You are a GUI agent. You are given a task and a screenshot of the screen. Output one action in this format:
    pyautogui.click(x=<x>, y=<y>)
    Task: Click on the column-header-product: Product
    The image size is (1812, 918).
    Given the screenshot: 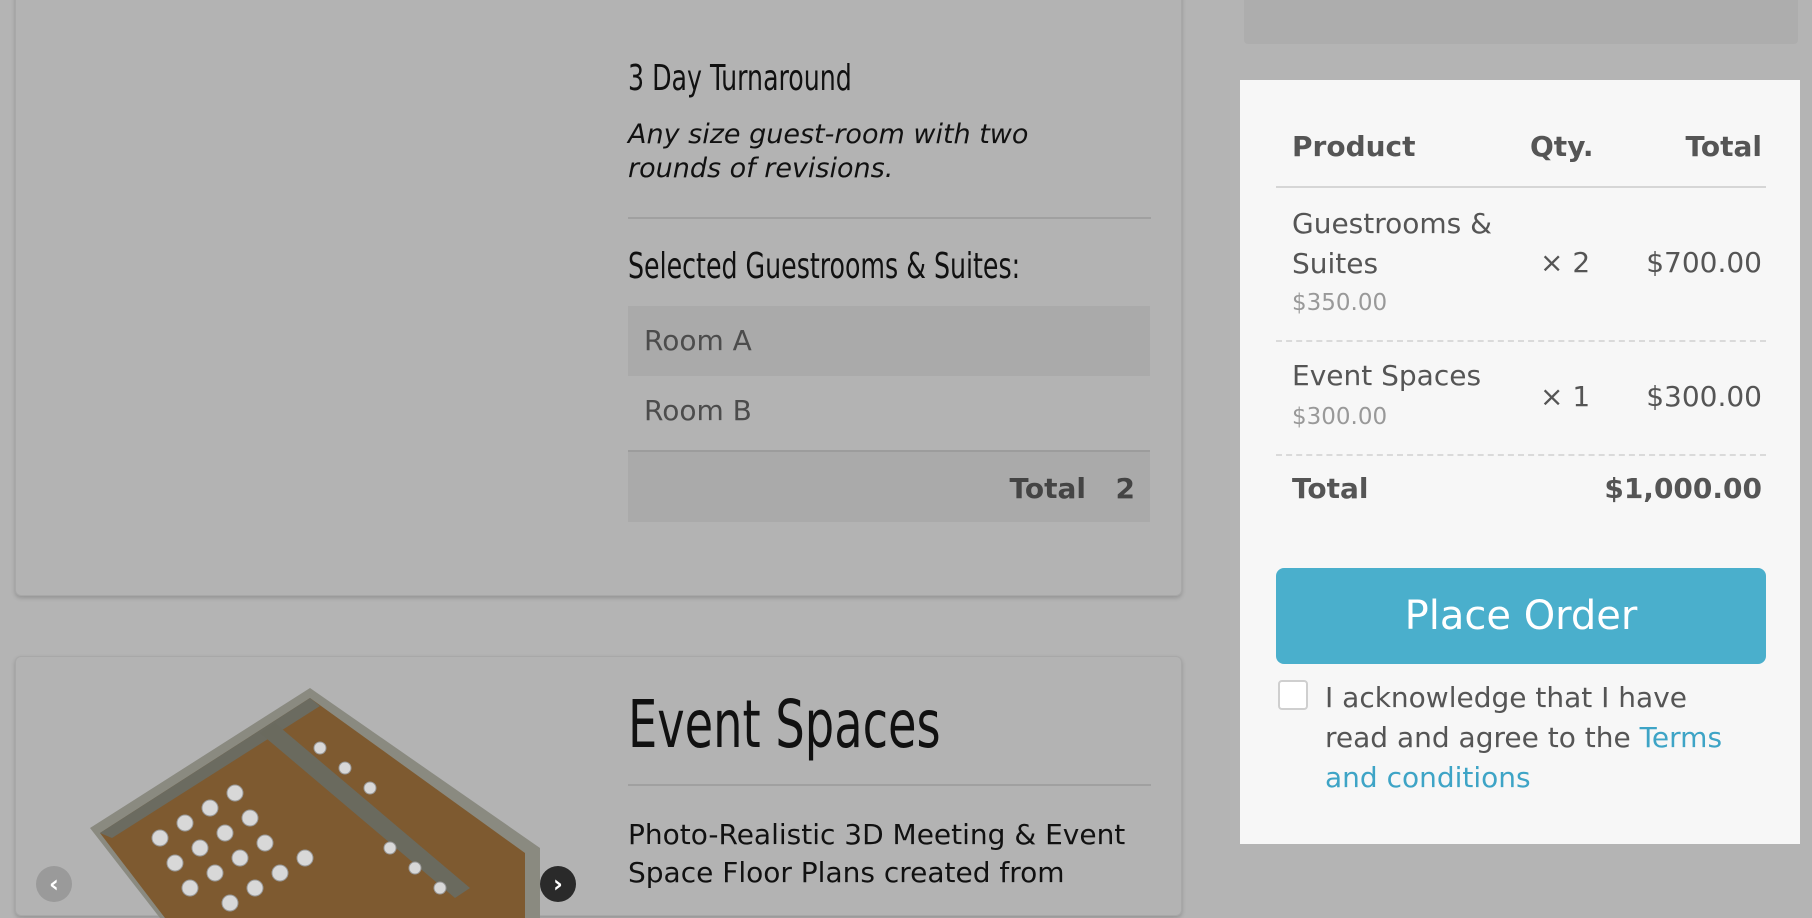 What is the action you would take?
    pyautogui.click(x=1354, y=146)
    